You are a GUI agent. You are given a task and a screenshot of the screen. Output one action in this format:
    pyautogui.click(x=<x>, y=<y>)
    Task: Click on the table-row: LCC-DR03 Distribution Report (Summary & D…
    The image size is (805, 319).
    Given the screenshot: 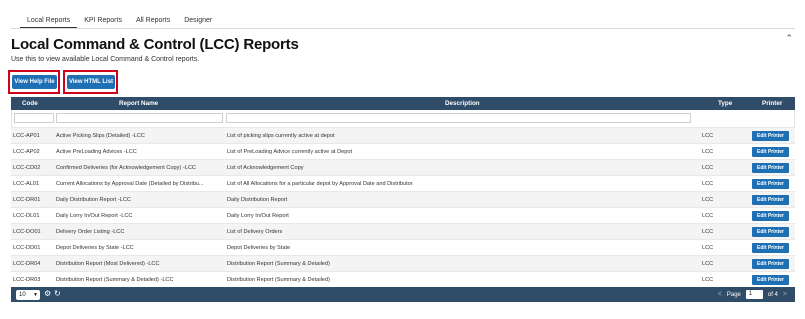 What is the action you would take?
    pyautogui.click(x=403, y=279)
    